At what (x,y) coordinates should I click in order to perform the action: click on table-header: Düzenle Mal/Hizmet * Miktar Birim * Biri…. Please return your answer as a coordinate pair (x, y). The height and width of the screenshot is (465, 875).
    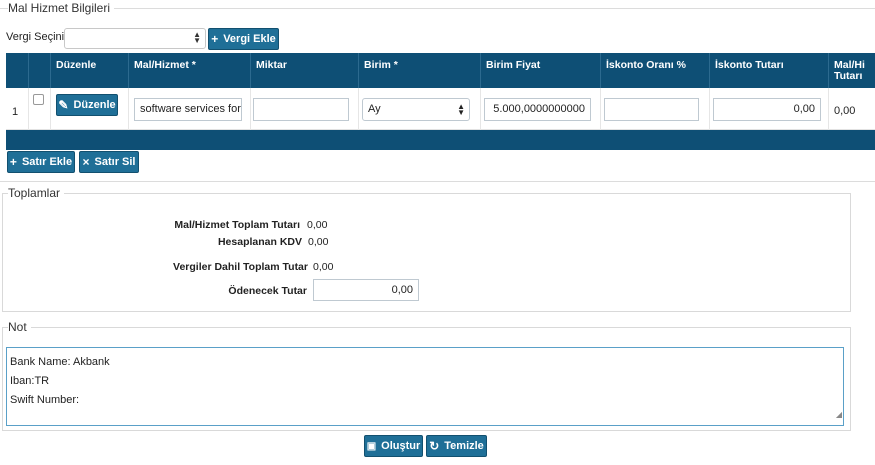
    Looking at the image, I should click on (440, 70).